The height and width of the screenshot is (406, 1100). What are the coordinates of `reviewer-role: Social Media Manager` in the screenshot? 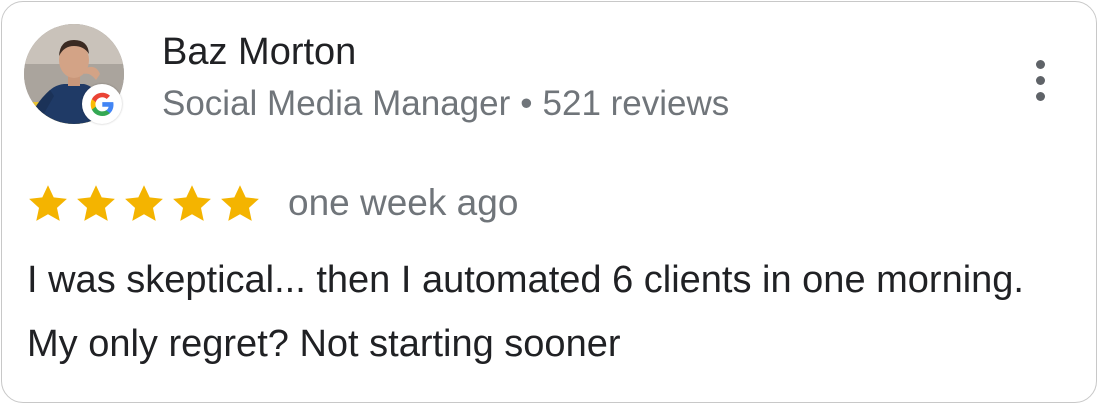 It's located at (336, 103).